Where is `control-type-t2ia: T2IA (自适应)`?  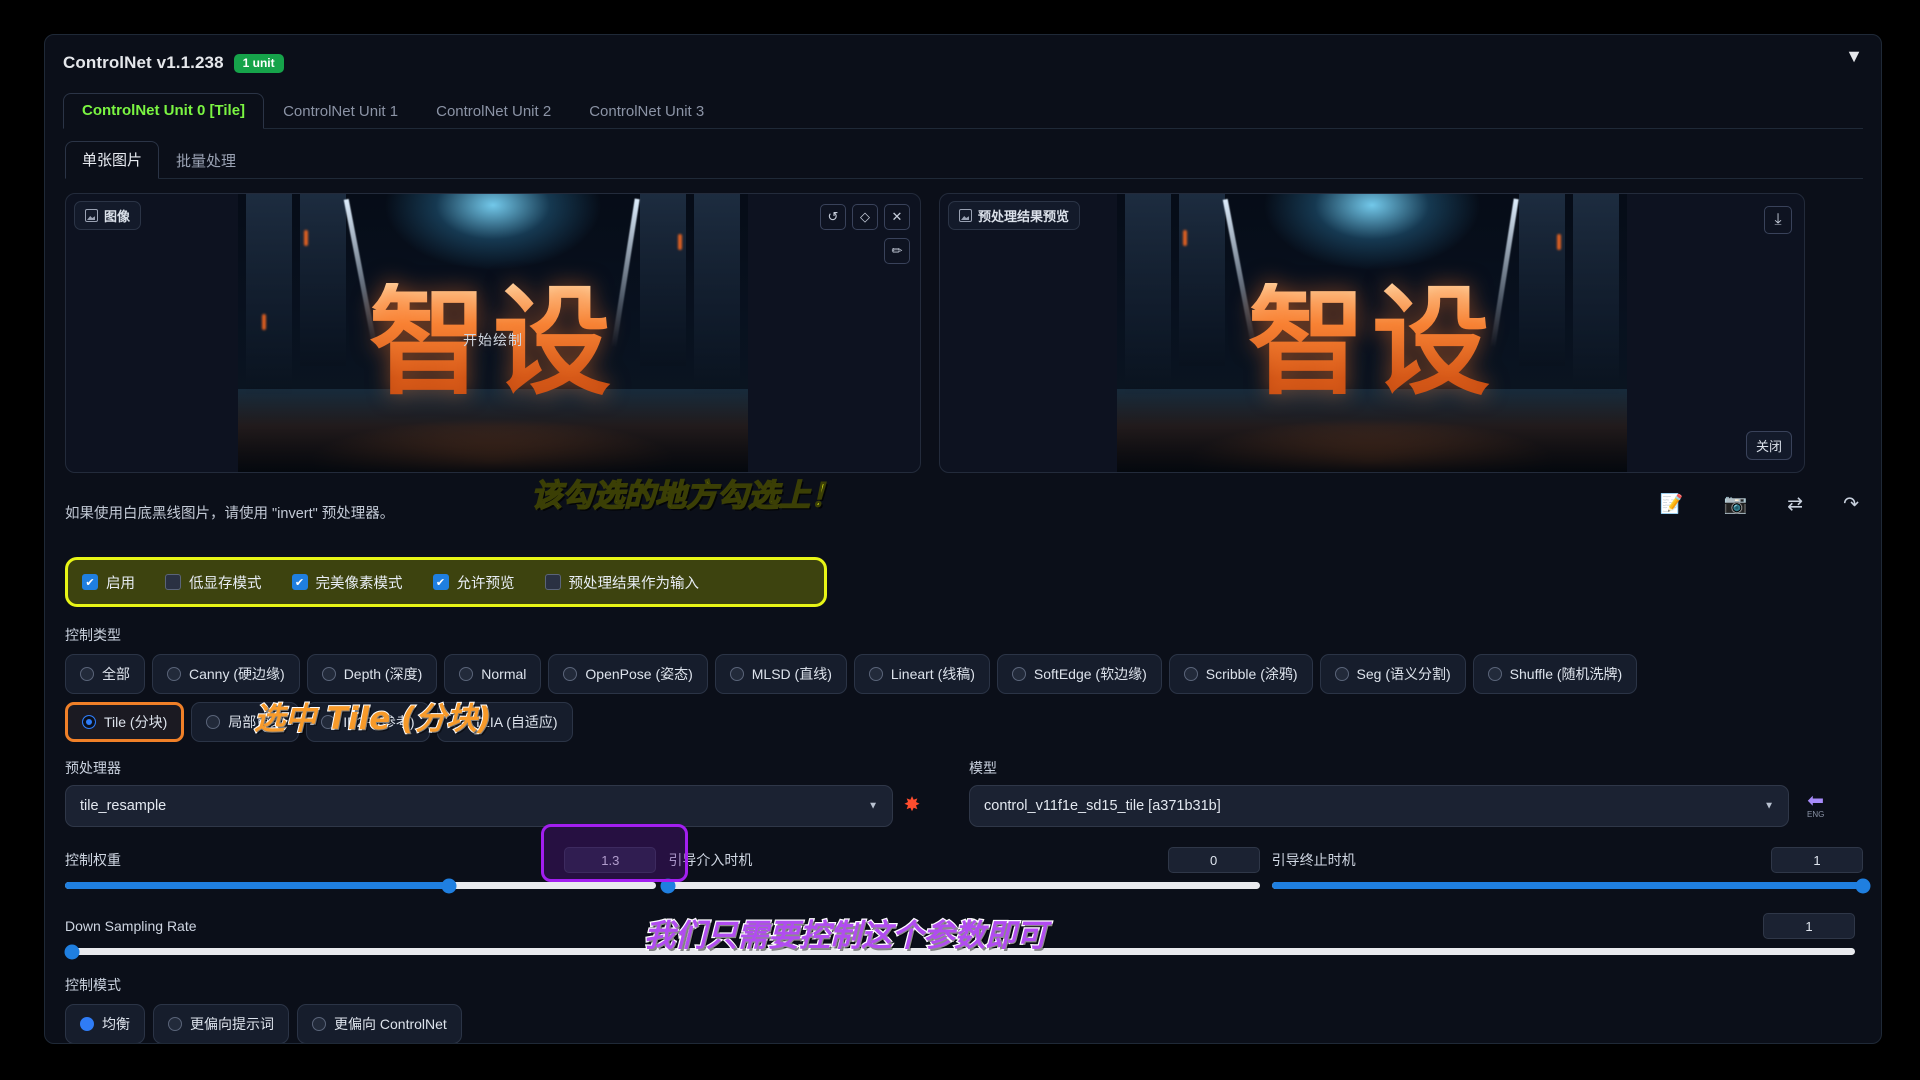 control-type-t2ia: T2IA (自适应) is located at coordinates (504, 722).